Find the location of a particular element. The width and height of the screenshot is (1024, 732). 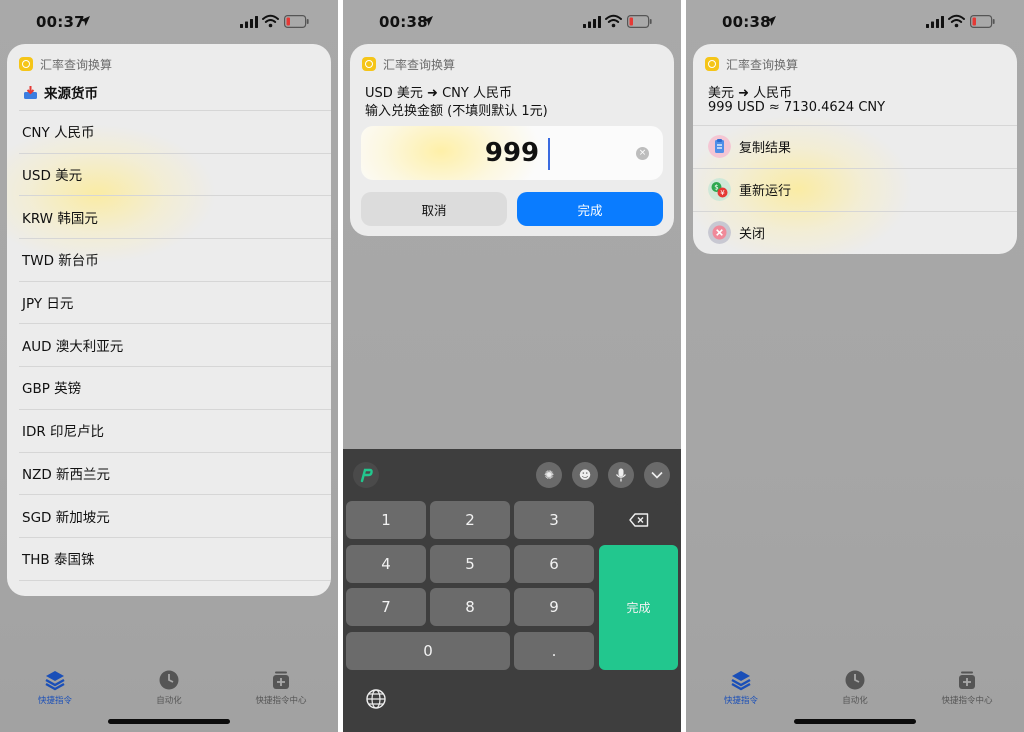

done-button: 完成 is located at coordinates (590, 209).